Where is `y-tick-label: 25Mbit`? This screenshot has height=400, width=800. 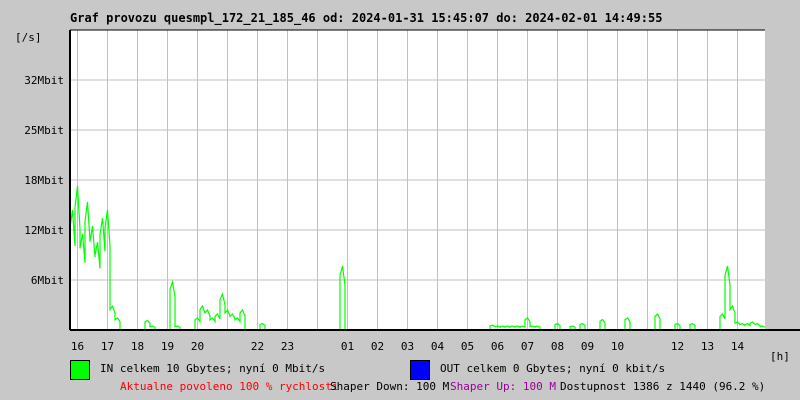 y-tick-label: 25Mbit is located at coordinates (44, 130).